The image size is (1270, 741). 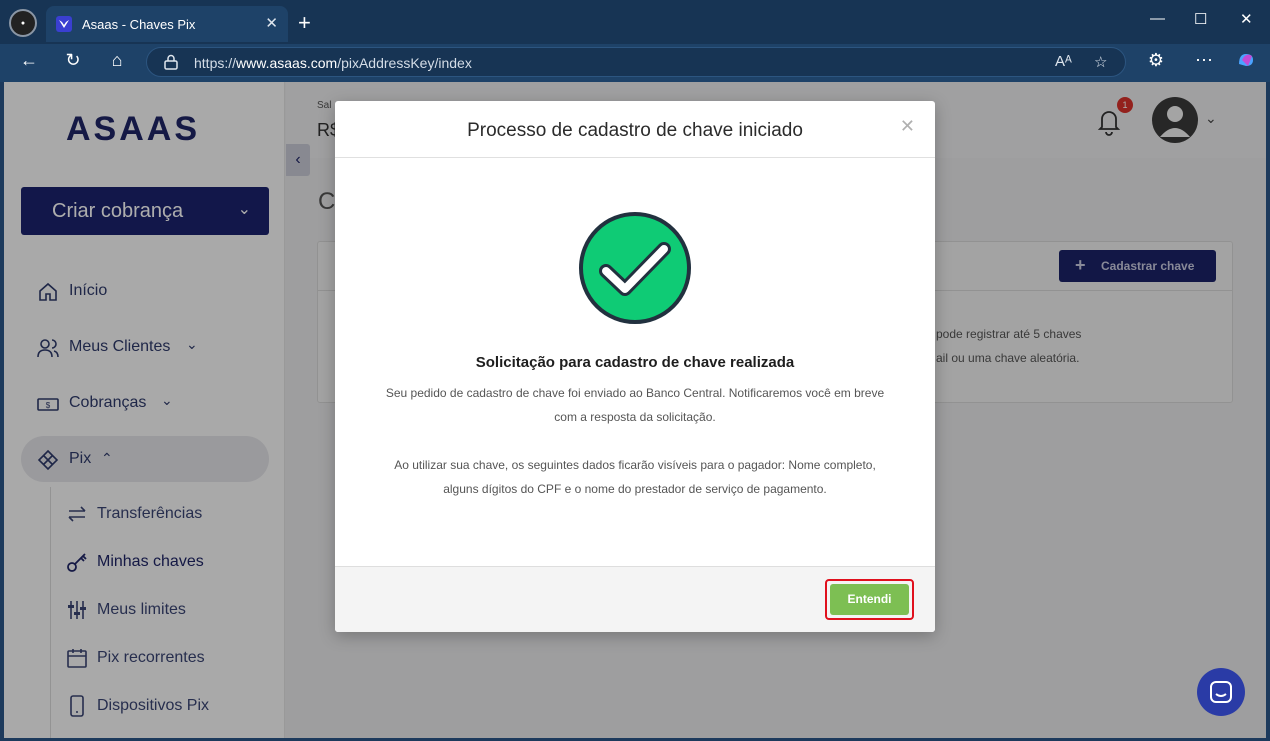 I want to click on modal-title: Processo de cadastro de chave iniciado, so click(x=635, y=130).